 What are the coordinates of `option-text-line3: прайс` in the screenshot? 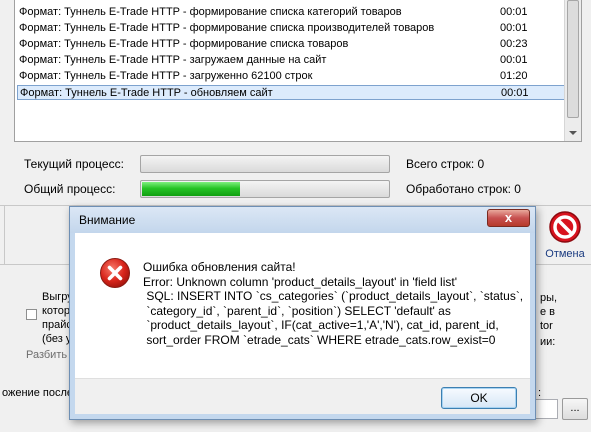 It's located at (57, 325).